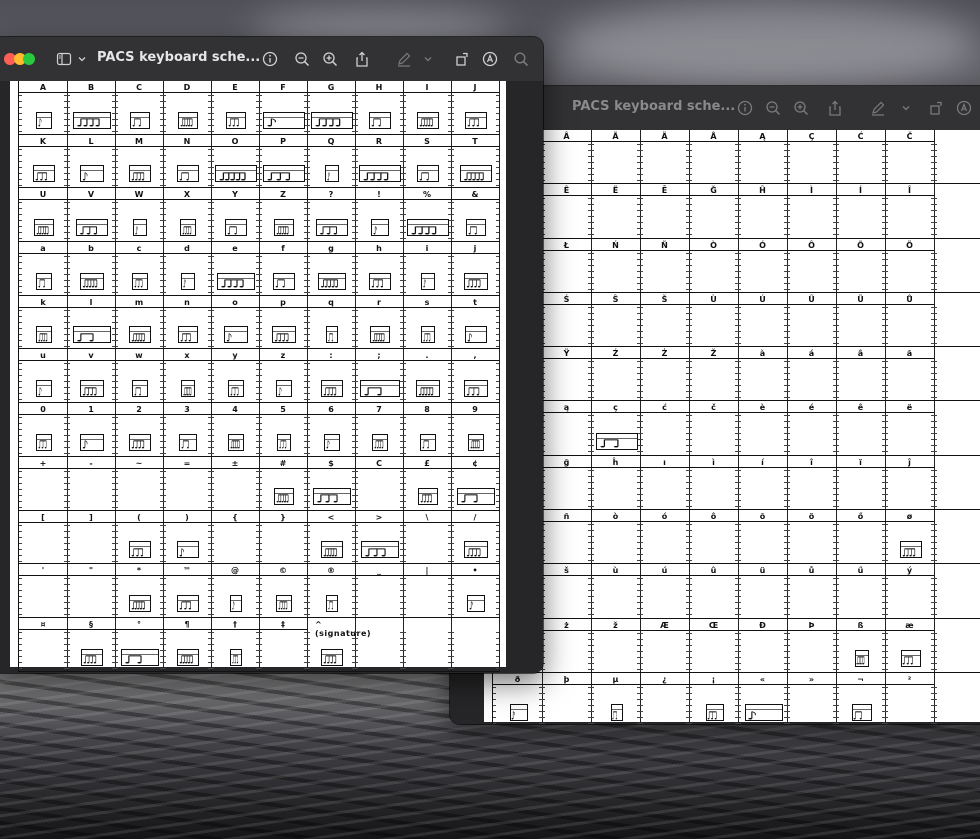 The image size is (980, 839). What do you see at coordinates (910, 537) in the screenshot?
I see `back-key-cell: ø` at bounding box center [910, 537].